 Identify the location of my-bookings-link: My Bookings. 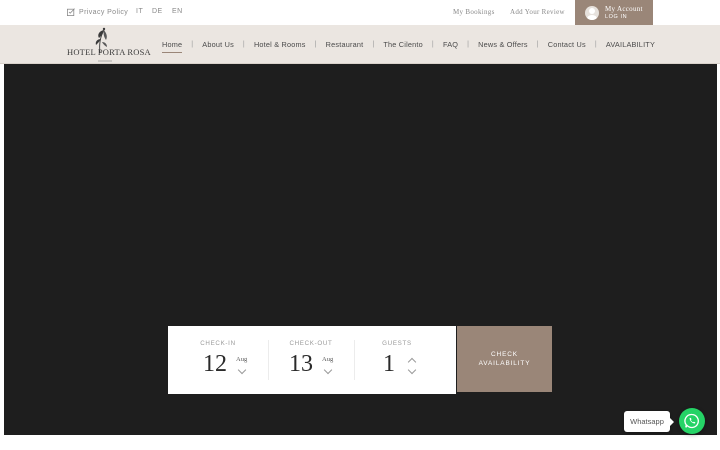
(474, 12).